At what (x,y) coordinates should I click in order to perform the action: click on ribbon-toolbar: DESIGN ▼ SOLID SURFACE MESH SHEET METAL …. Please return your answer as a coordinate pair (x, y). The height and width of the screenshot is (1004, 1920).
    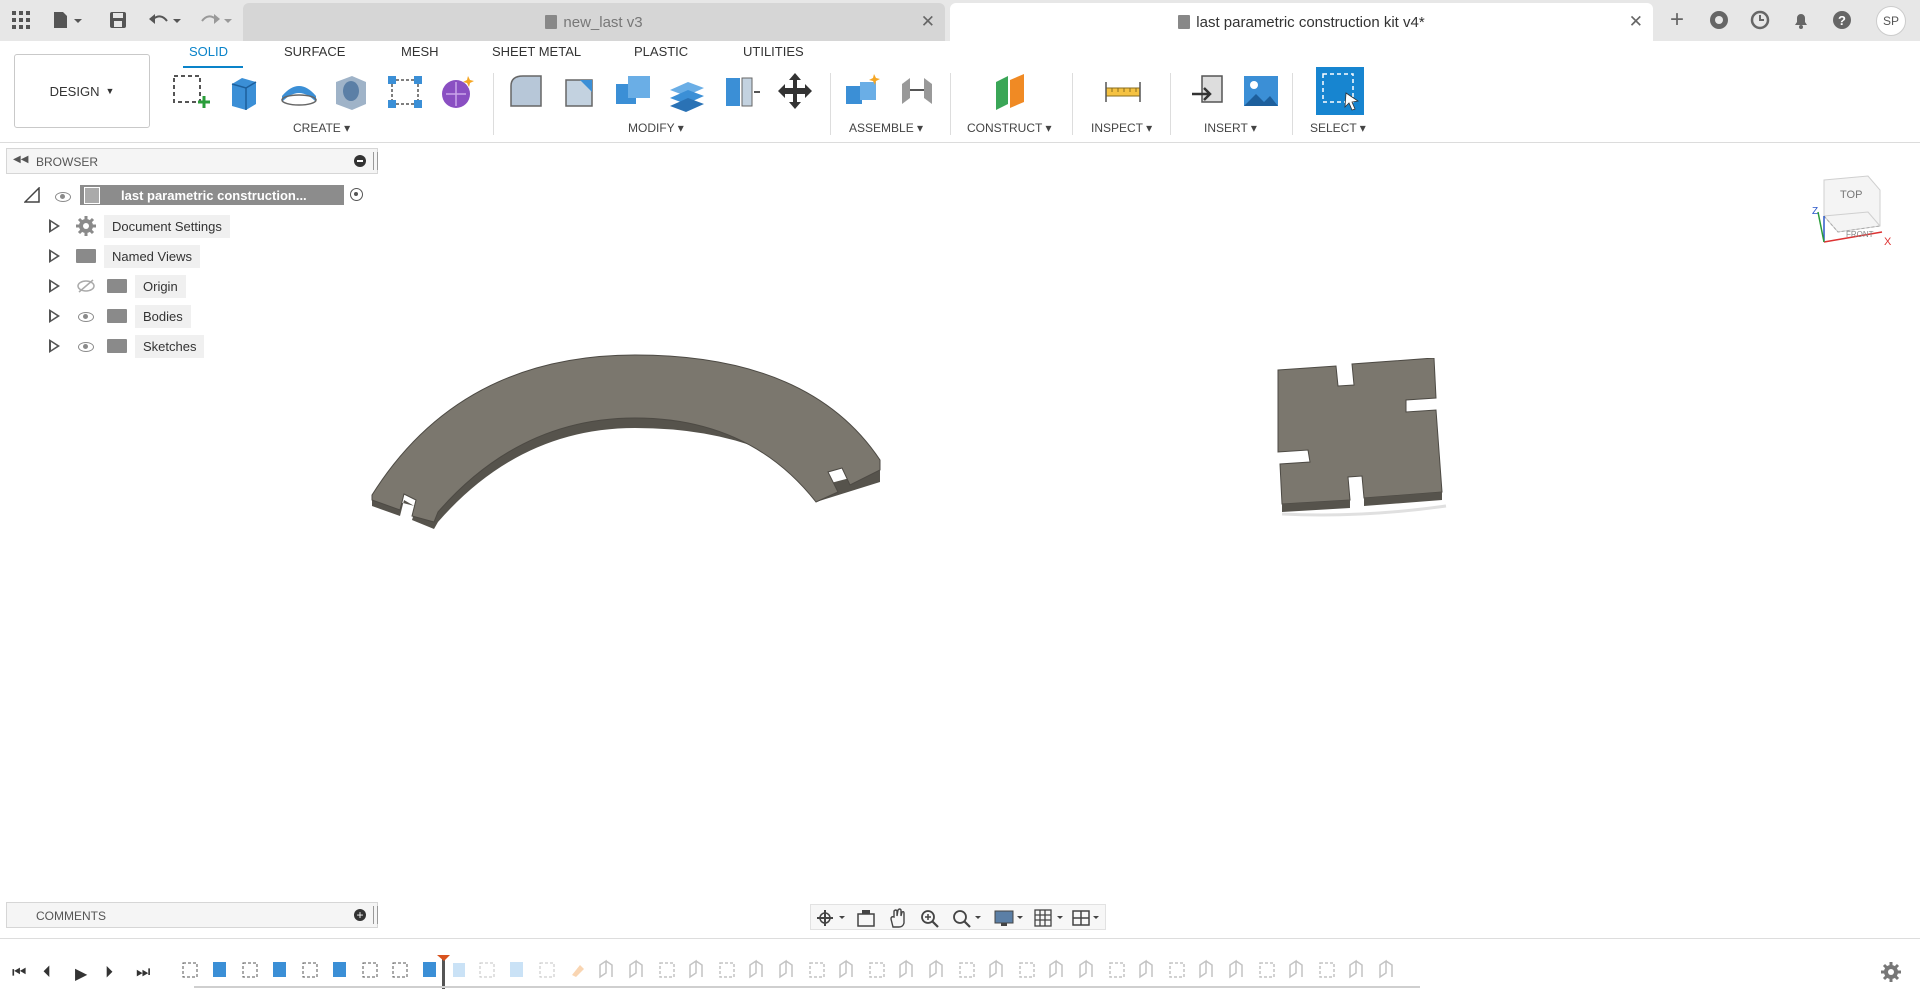
    Looking at the image, I should click on (960, 92).